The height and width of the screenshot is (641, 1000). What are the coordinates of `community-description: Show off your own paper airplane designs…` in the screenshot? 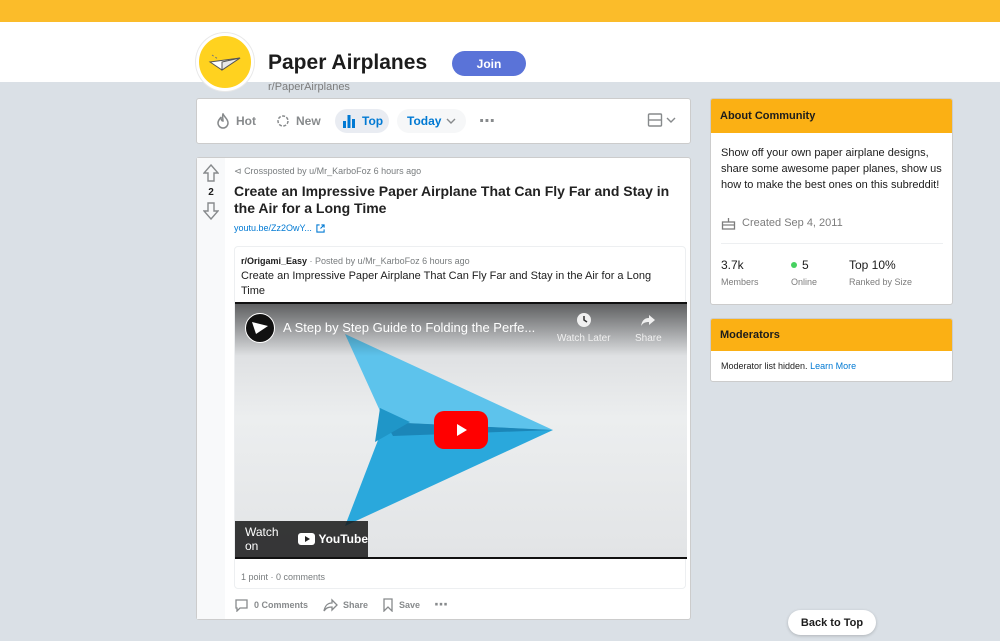 It's located at (831, 169).